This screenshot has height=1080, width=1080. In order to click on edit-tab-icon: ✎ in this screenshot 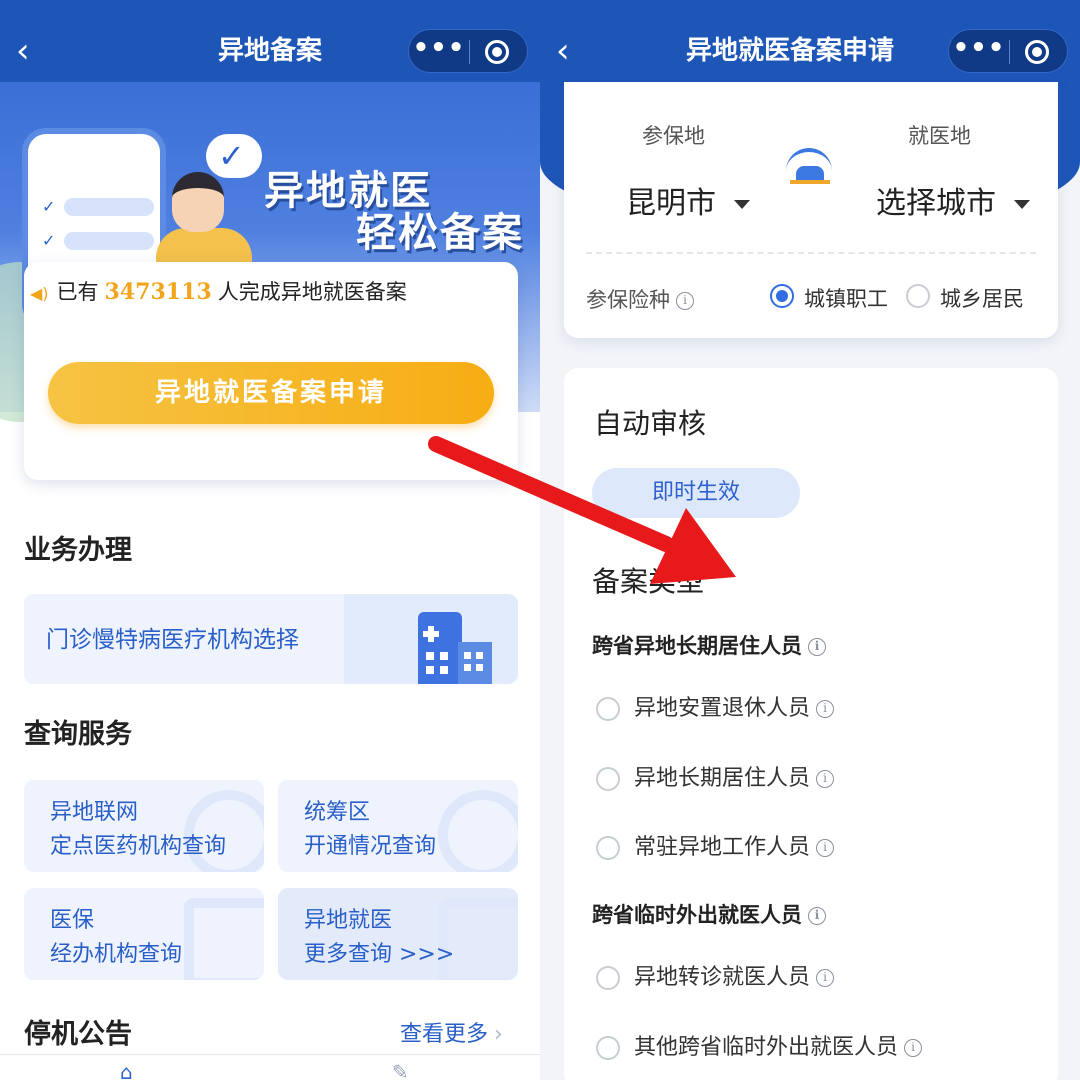, I will do `click(406, 1071)`.